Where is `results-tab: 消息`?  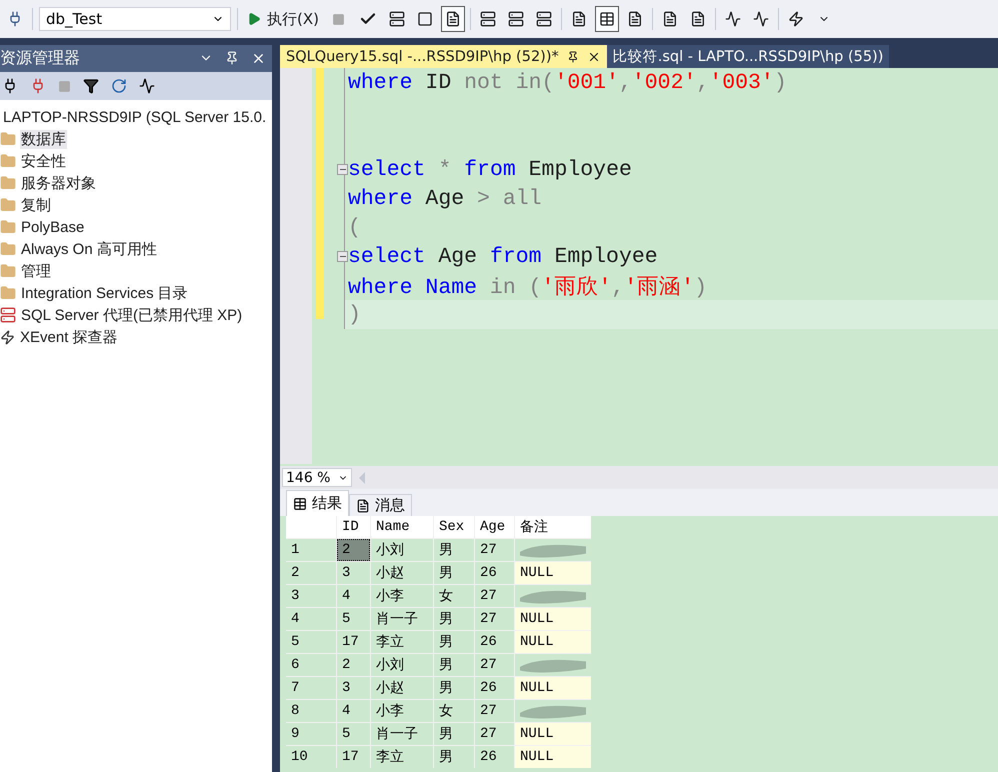 results-tab: 消息 is located at coordinates (380, 505).